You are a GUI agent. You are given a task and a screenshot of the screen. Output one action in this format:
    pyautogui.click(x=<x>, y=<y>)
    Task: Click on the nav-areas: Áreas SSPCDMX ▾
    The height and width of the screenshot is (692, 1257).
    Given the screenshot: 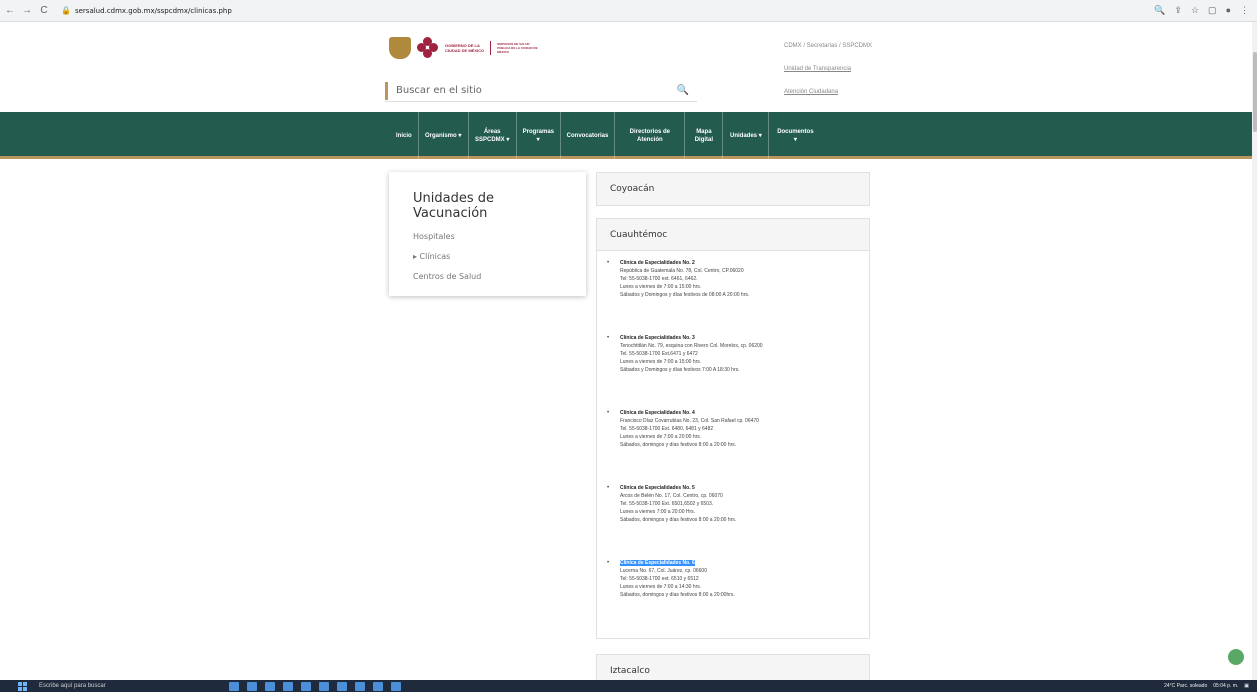 What is the action you would take?
    pyautogui.click(x=493, y=135)
    